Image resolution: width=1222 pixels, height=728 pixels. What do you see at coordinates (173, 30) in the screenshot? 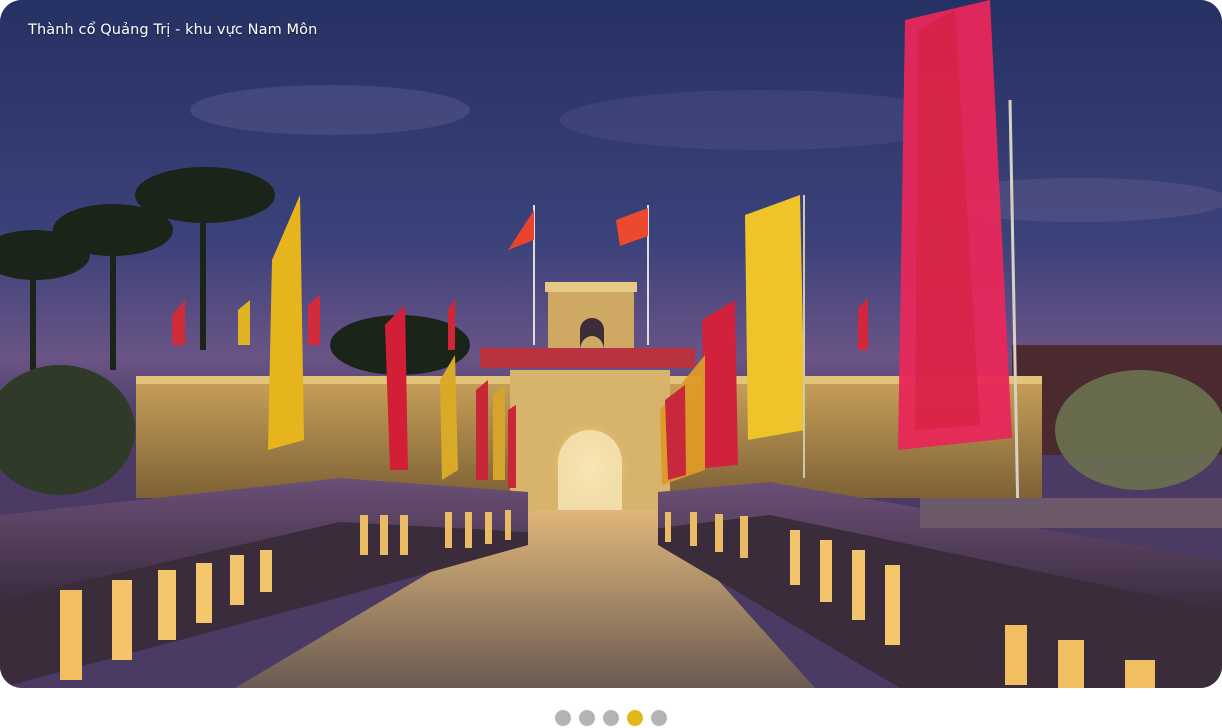
I see `slide-caption: Thành cổ Quảng Trị - khu vực Nam Môn` at bounding box center [173, 30].